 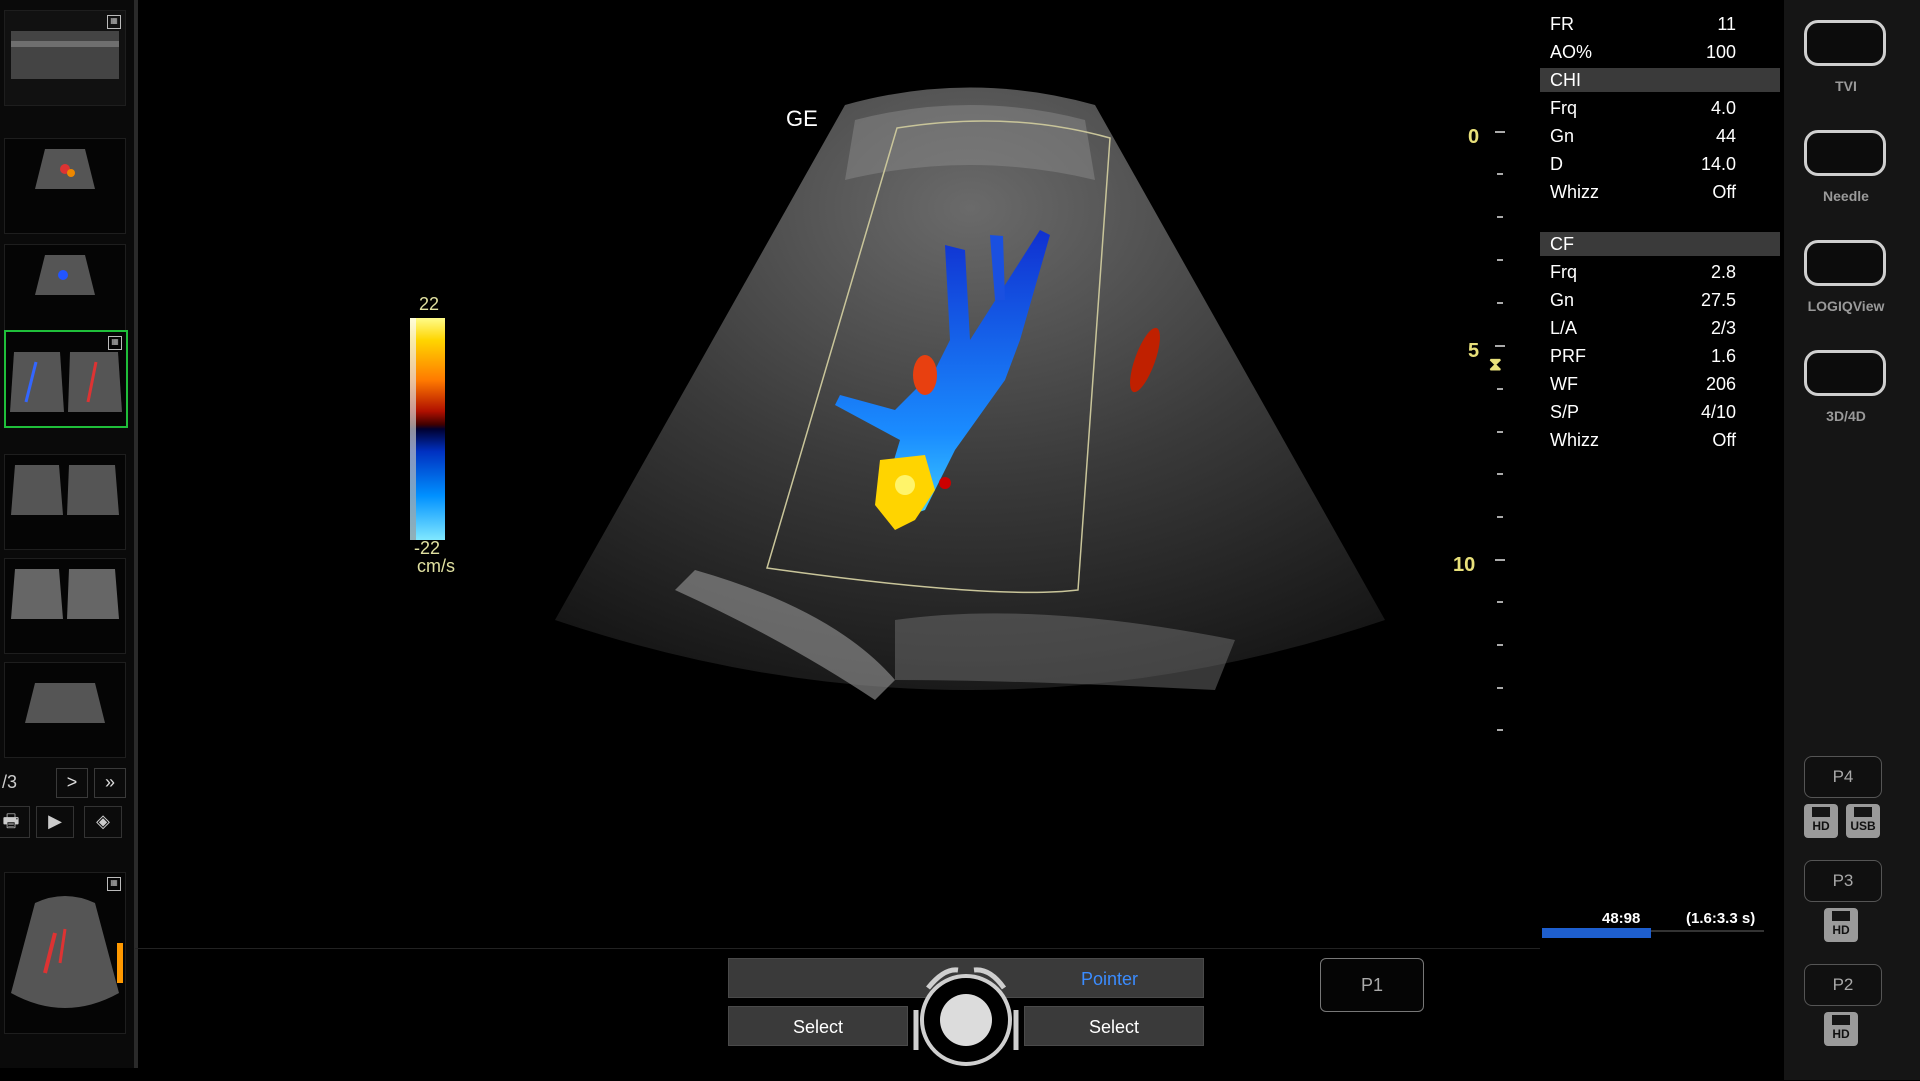 I want to click on param-label: S/P, so click(x=1565, y=412).